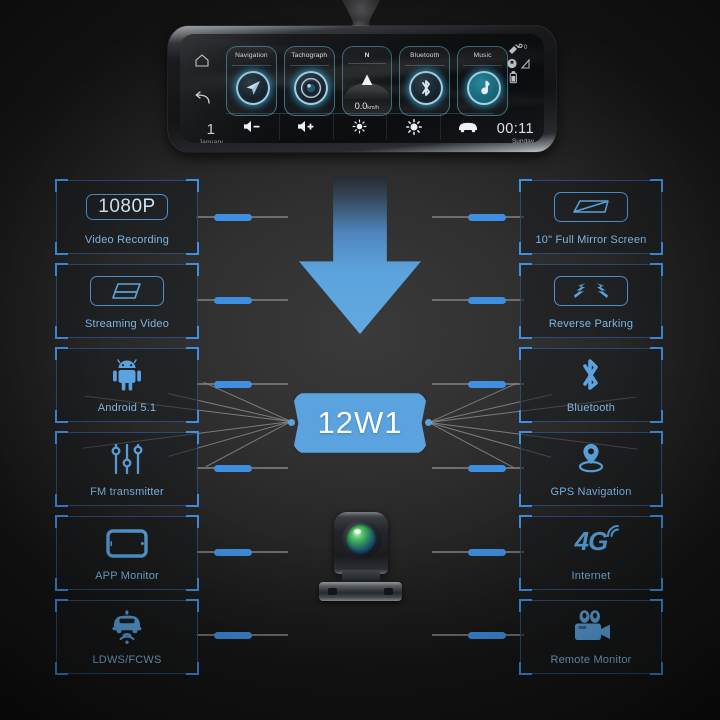  I want to click on clock-weekday: Sunday, so click(522, 140).